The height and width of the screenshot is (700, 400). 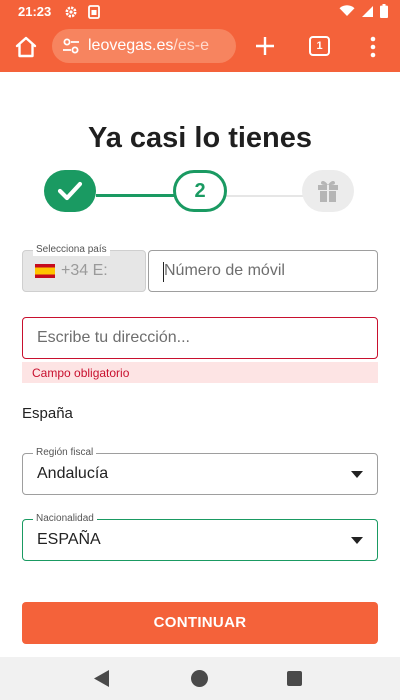 I want to click on country-select-label: Selecciona país, so click(x=71, y=250).